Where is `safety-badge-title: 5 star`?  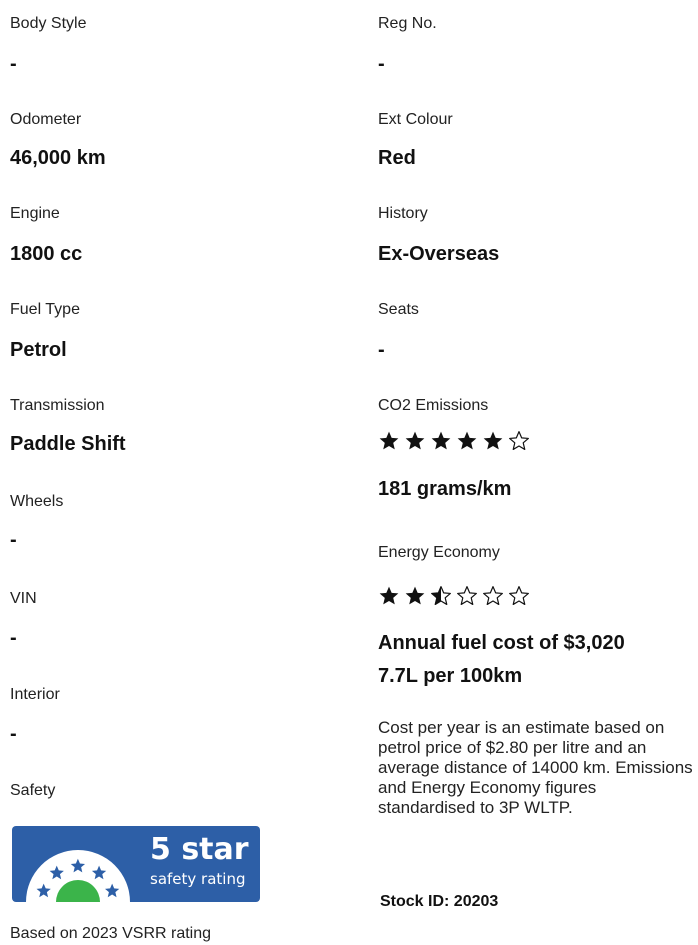 safety-badge-title: 5 star is located at coordinates (199, 849).